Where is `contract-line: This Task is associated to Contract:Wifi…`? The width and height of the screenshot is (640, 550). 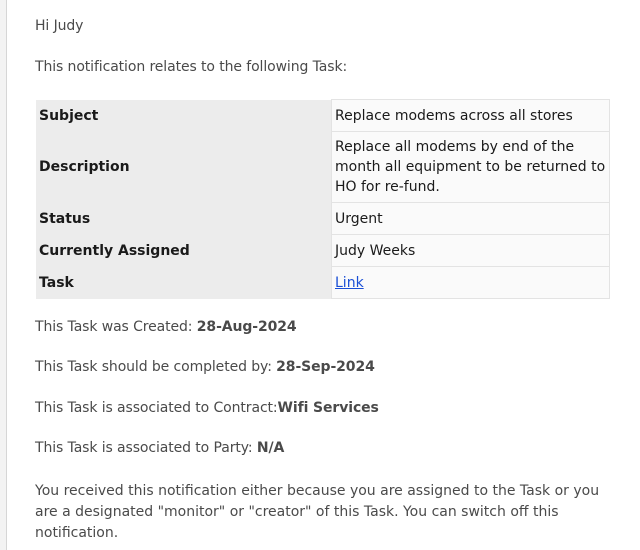 contract-line: This Task is associated to Contract:Wifi… is located at coordinates (207, 408).